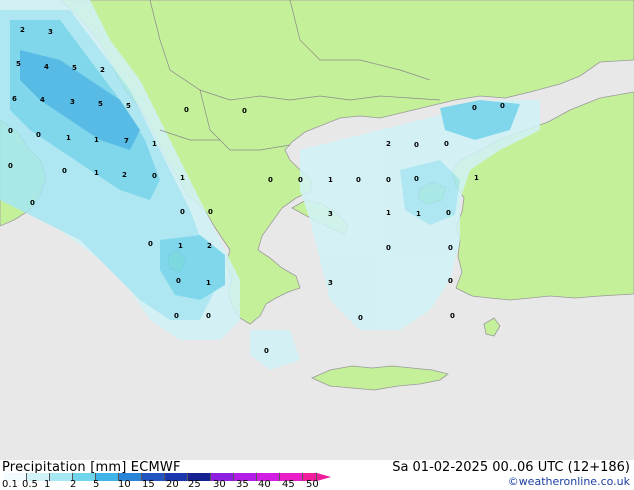  What do you see at coordinates (312, 484) in the screenshot?
I see `scale-label: 50` at bounding box center [312, 484].